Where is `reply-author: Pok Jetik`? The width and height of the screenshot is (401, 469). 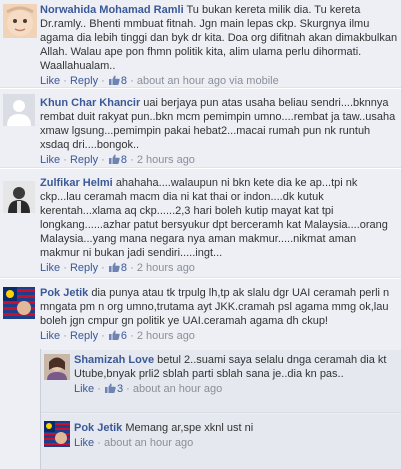 reply-author: Pok Jetik is located at coordinates (98, 428).